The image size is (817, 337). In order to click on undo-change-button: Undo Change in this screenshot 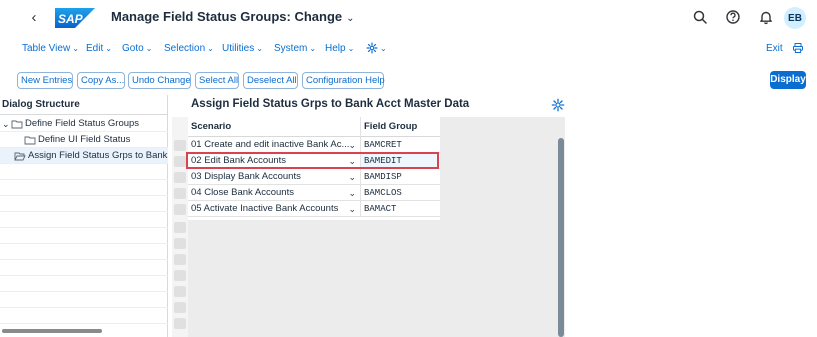, I will do `click(159, 80)`.